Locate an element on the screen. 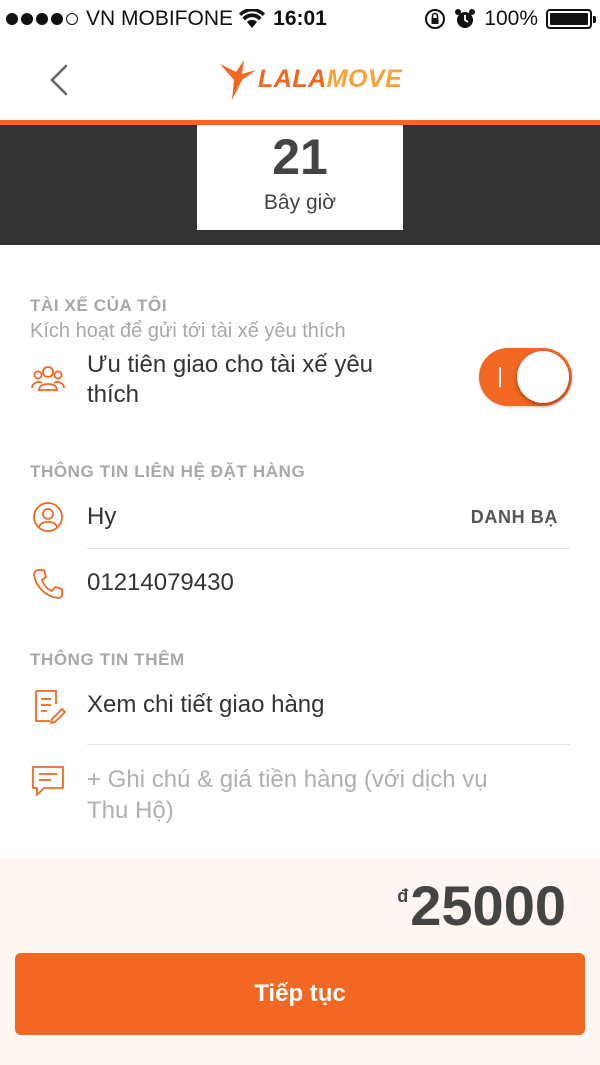 The width and height of the screenshot is (600, 1065). lalamove-logo: LALAMOVE is located at coordinates (310, 79).